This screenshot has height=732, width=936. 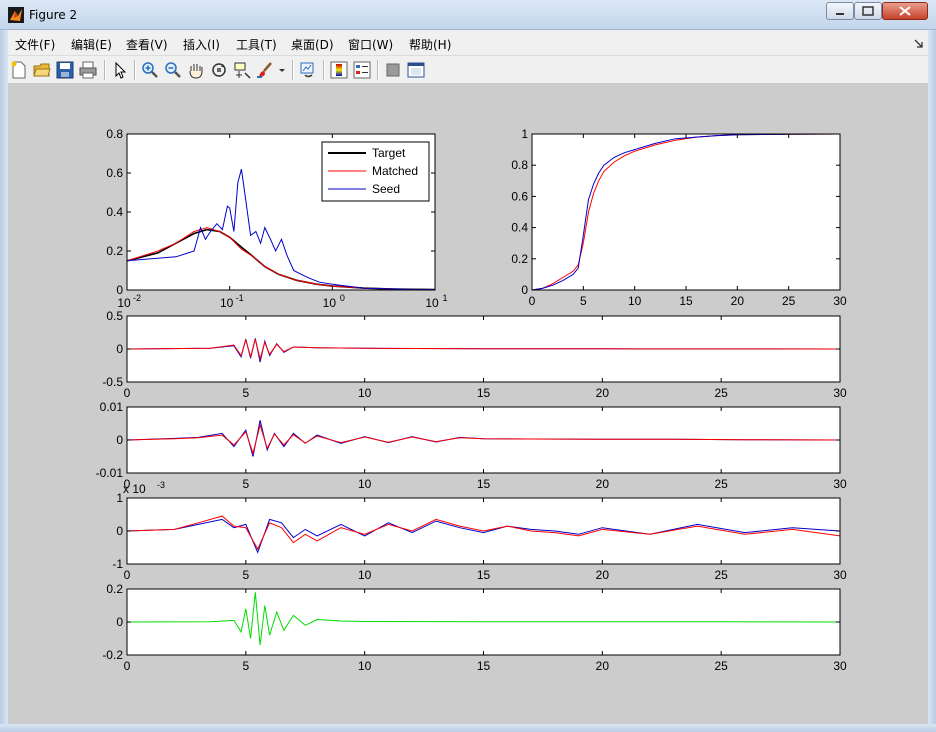 I want to click on data-cursor-icon, so click(x=242, y=70).